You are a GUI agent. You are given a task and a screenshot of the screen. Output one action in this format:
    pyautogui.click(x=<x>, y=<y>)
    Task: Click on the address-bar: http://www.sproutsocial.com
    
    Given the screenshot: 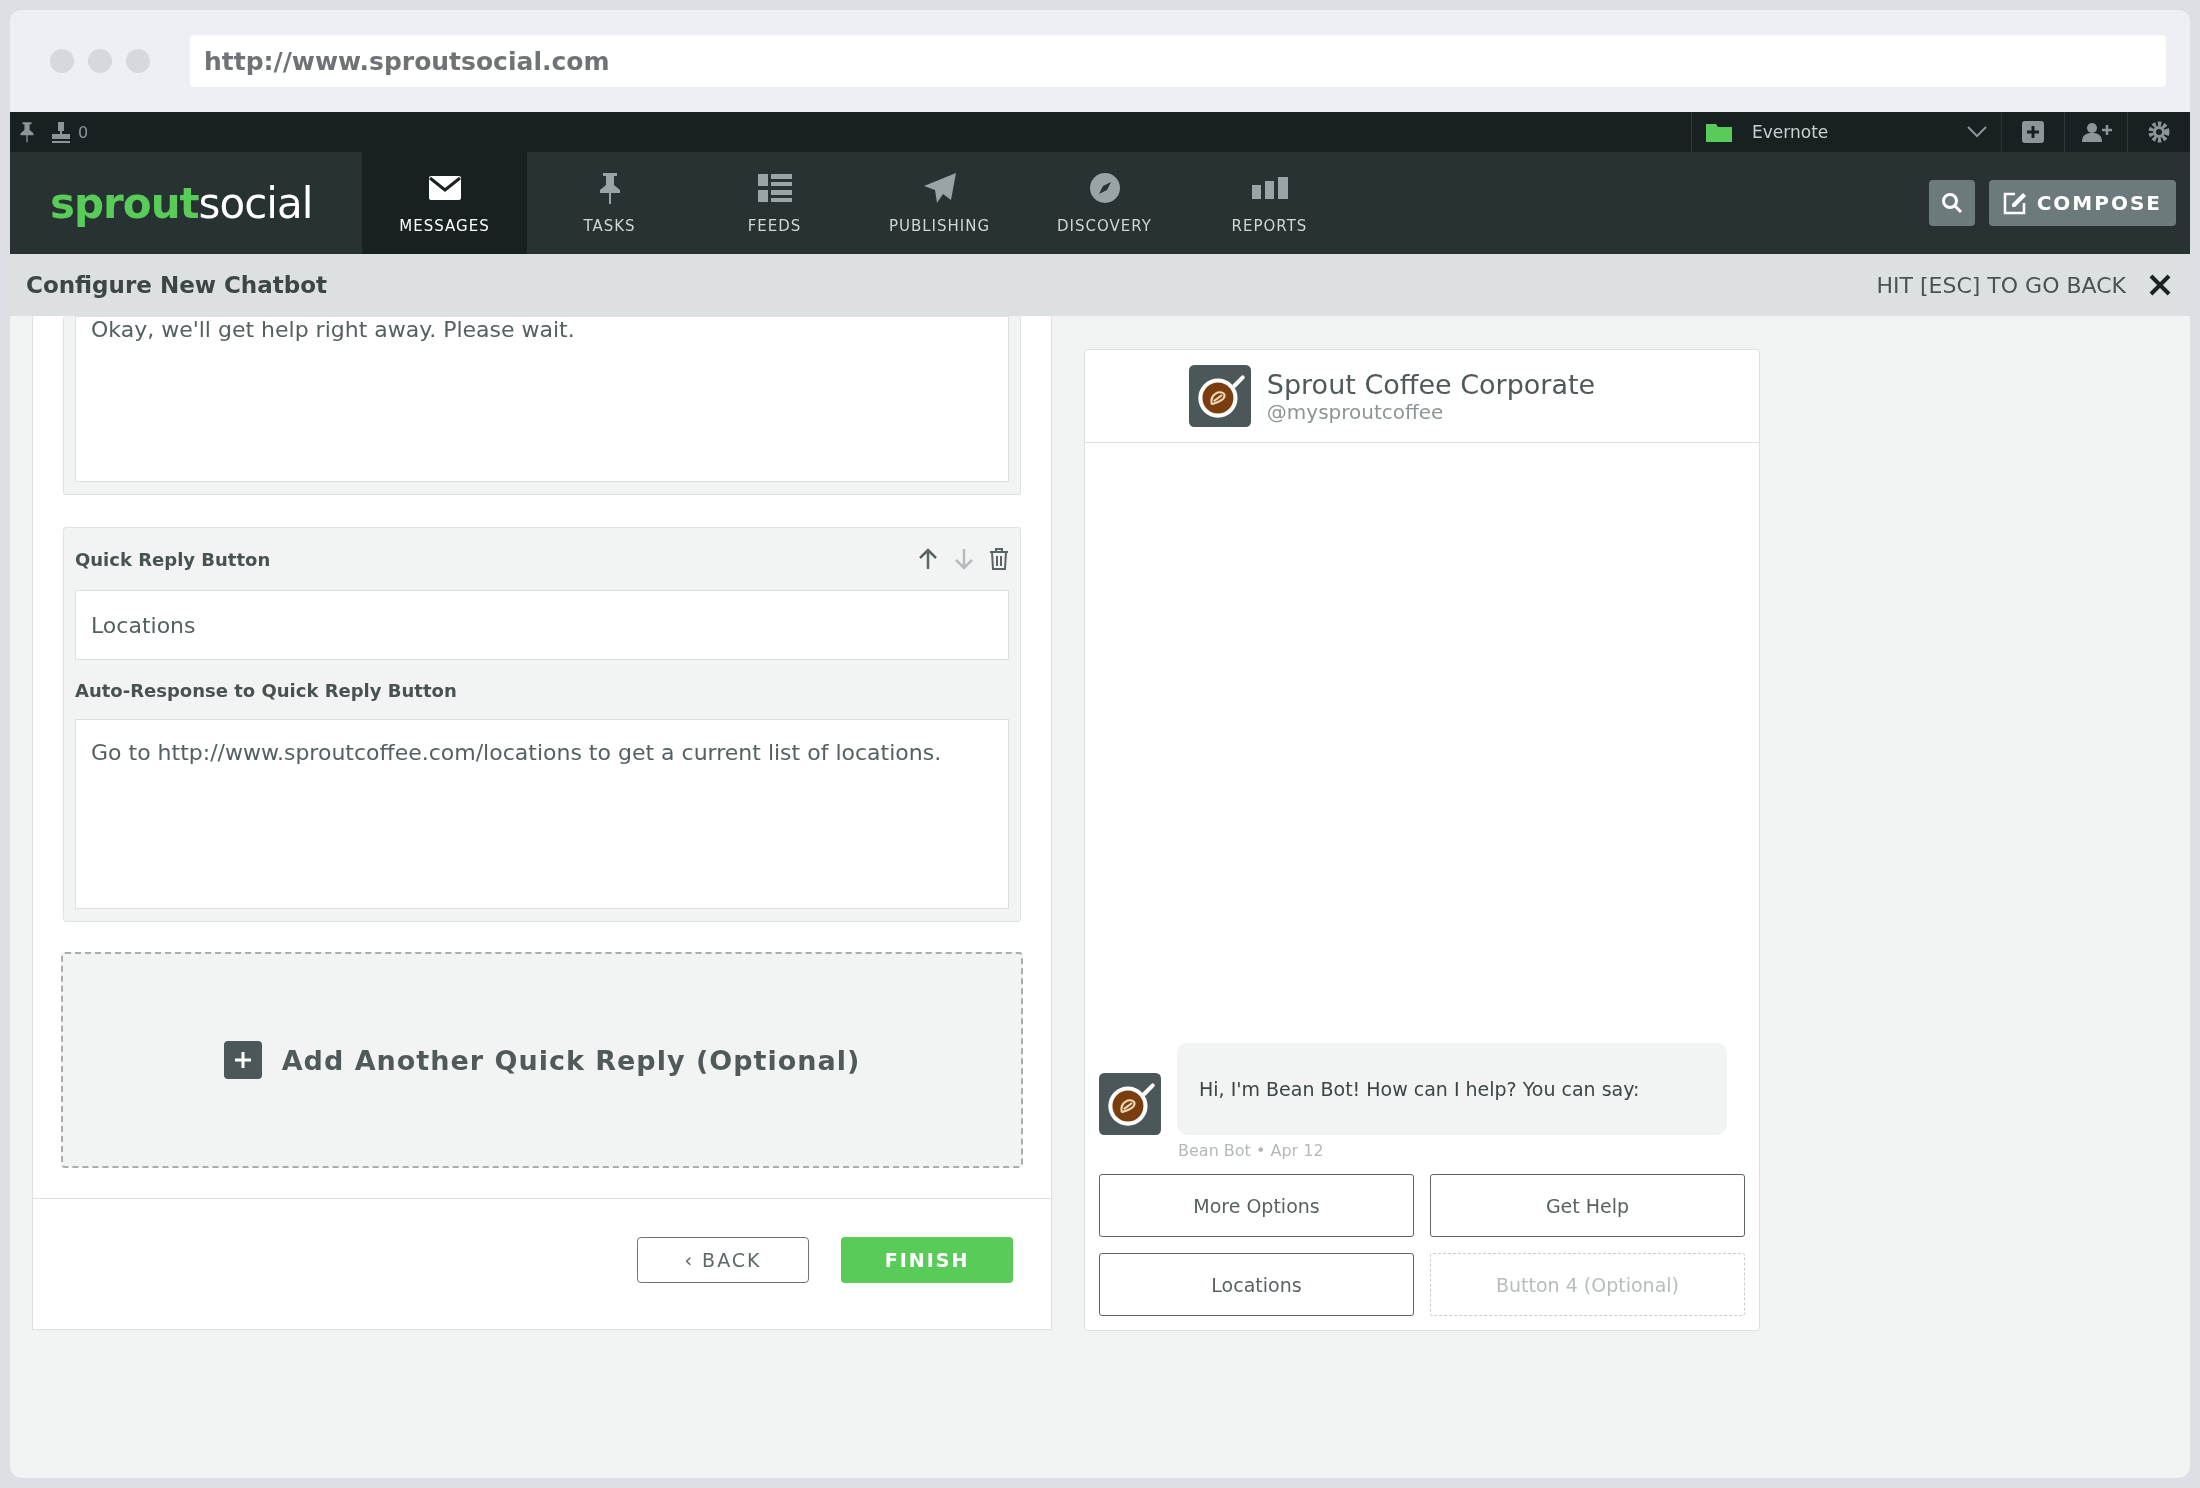 What is the action you would take?
    pyautogui.click(x=1178, y=61)
    